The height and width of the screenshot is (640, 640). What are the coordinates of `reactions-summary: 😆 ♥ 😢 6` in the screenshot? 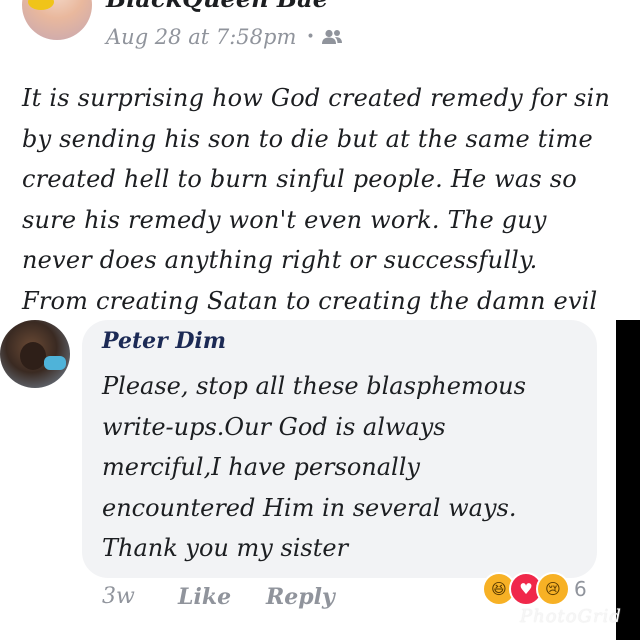 It's located at (534, 589).